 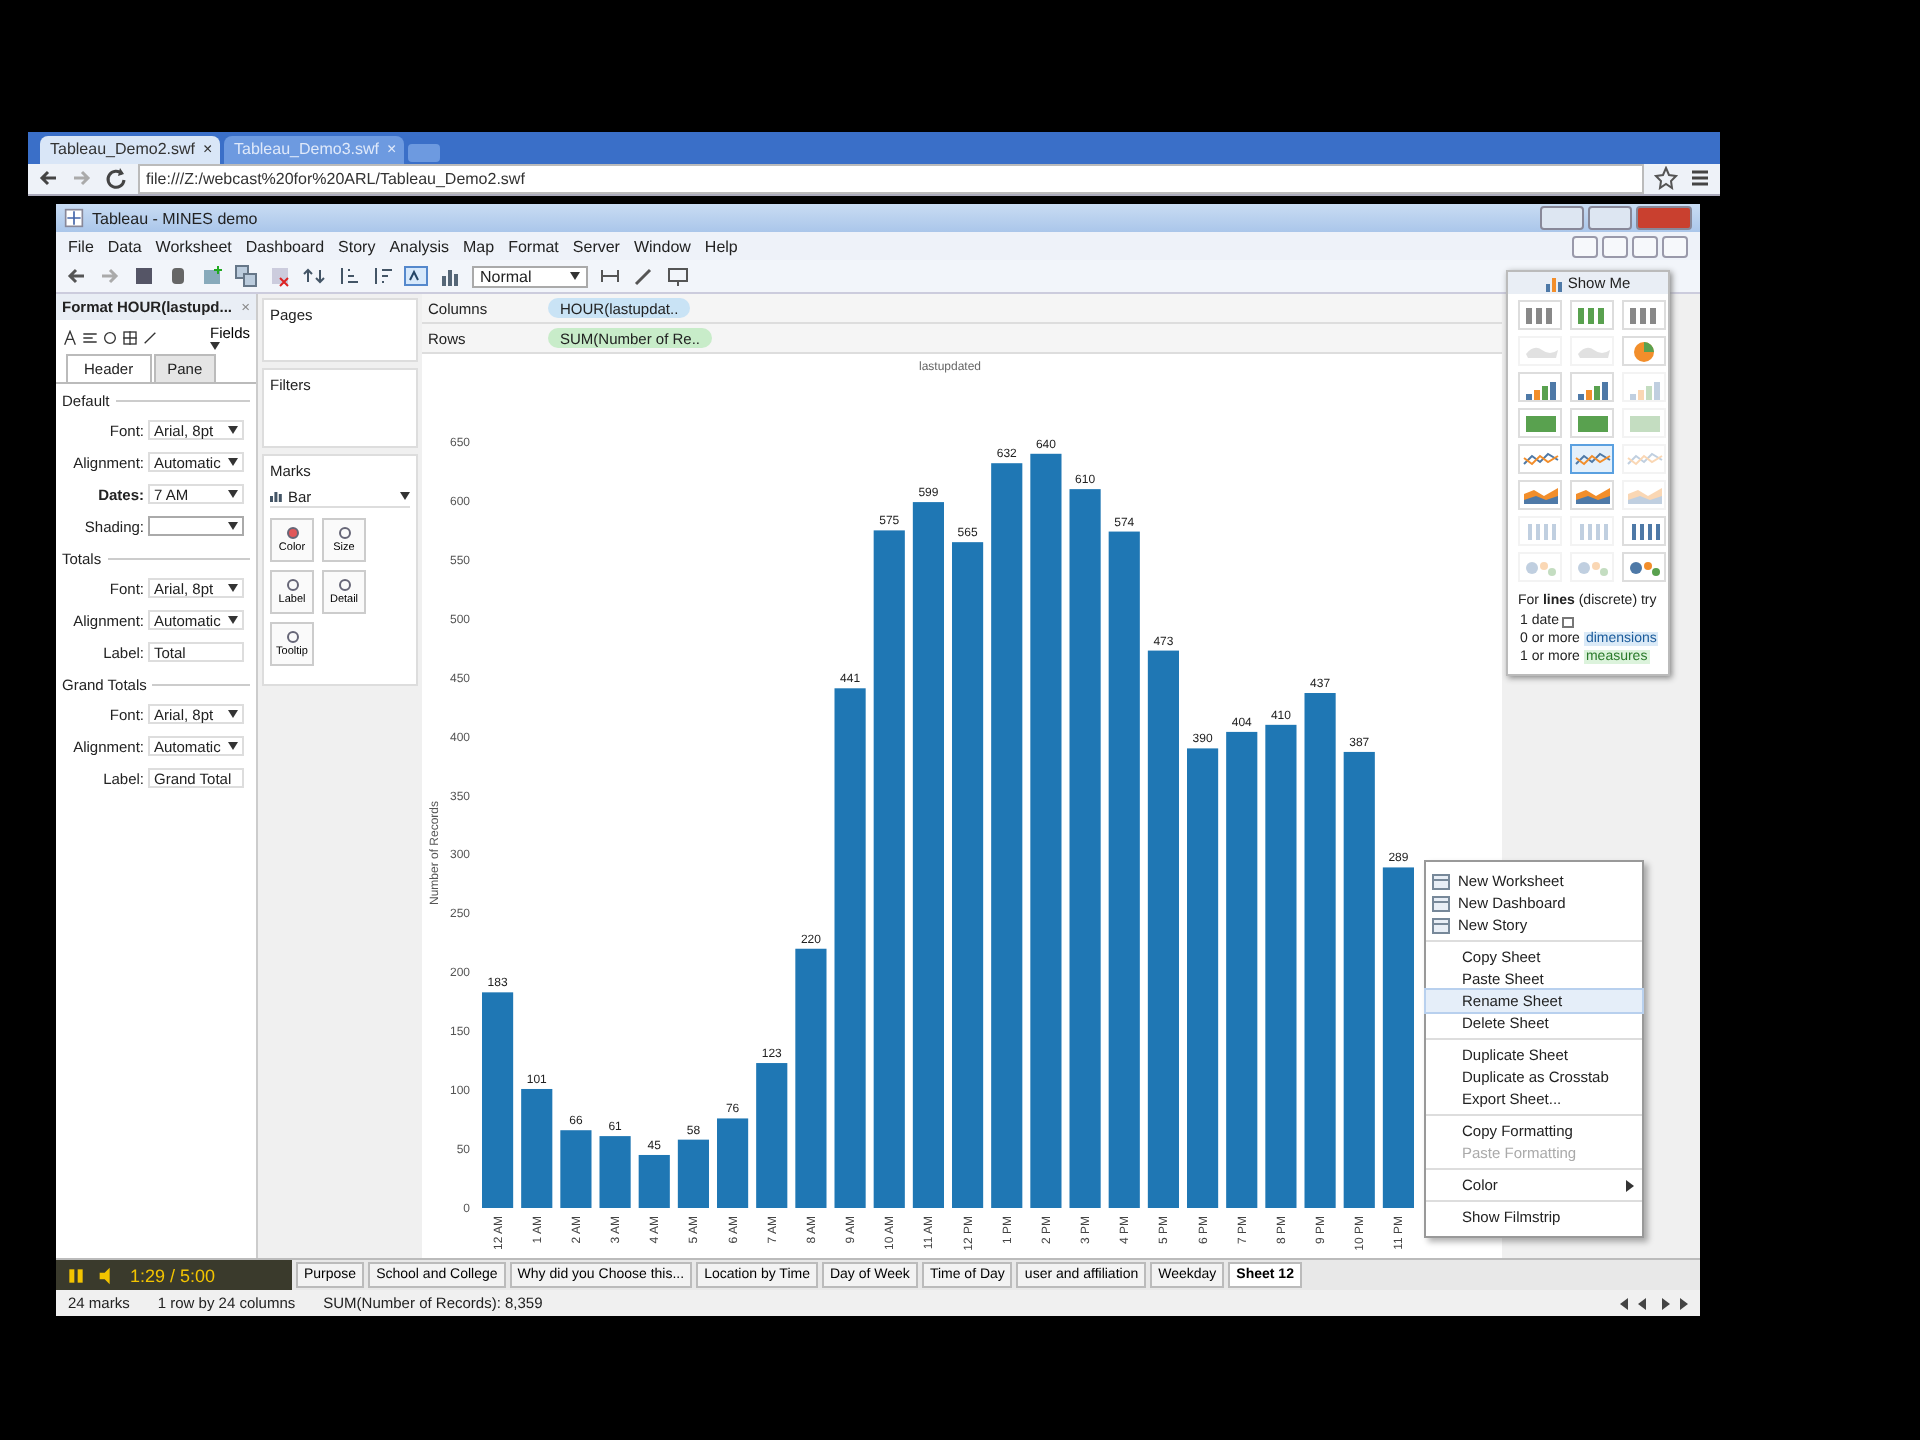 What do you see at coordinates (285, 246) in the screenshot?
I see `menu-item: Dashboard` at bounding box center [285, 246].